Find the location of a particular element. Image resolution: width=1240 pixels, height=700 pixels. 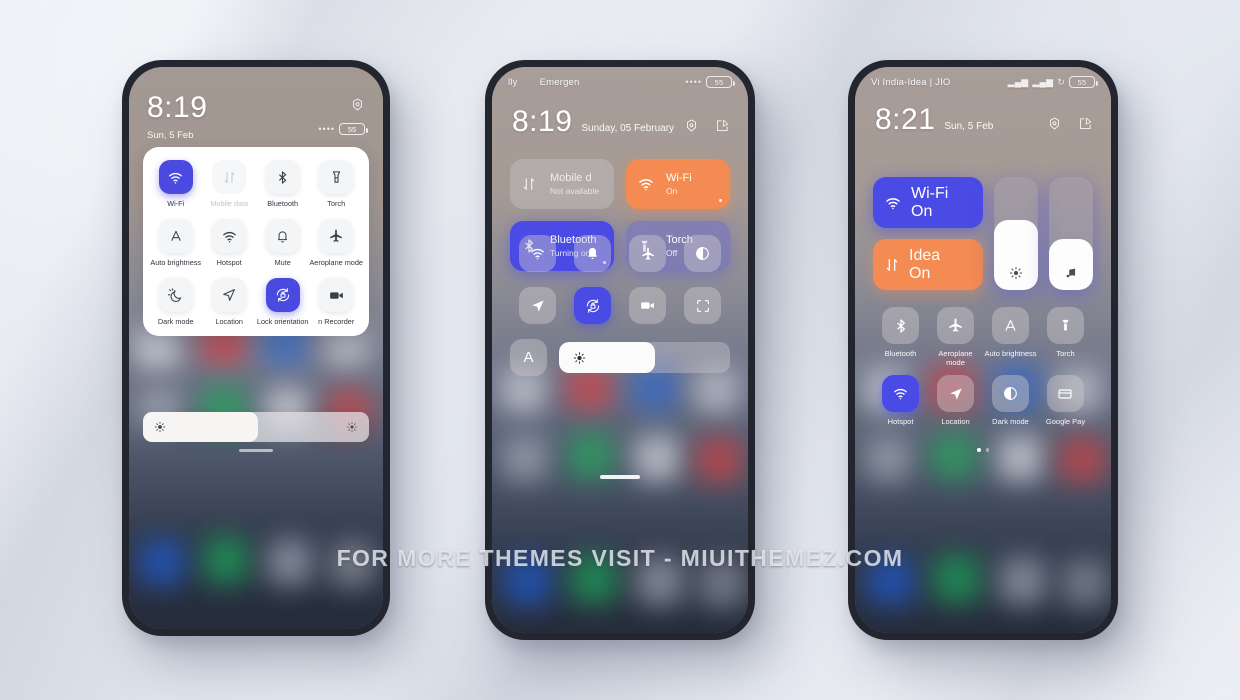

tile-label: Dark mode is located at coordinates (175, 322).